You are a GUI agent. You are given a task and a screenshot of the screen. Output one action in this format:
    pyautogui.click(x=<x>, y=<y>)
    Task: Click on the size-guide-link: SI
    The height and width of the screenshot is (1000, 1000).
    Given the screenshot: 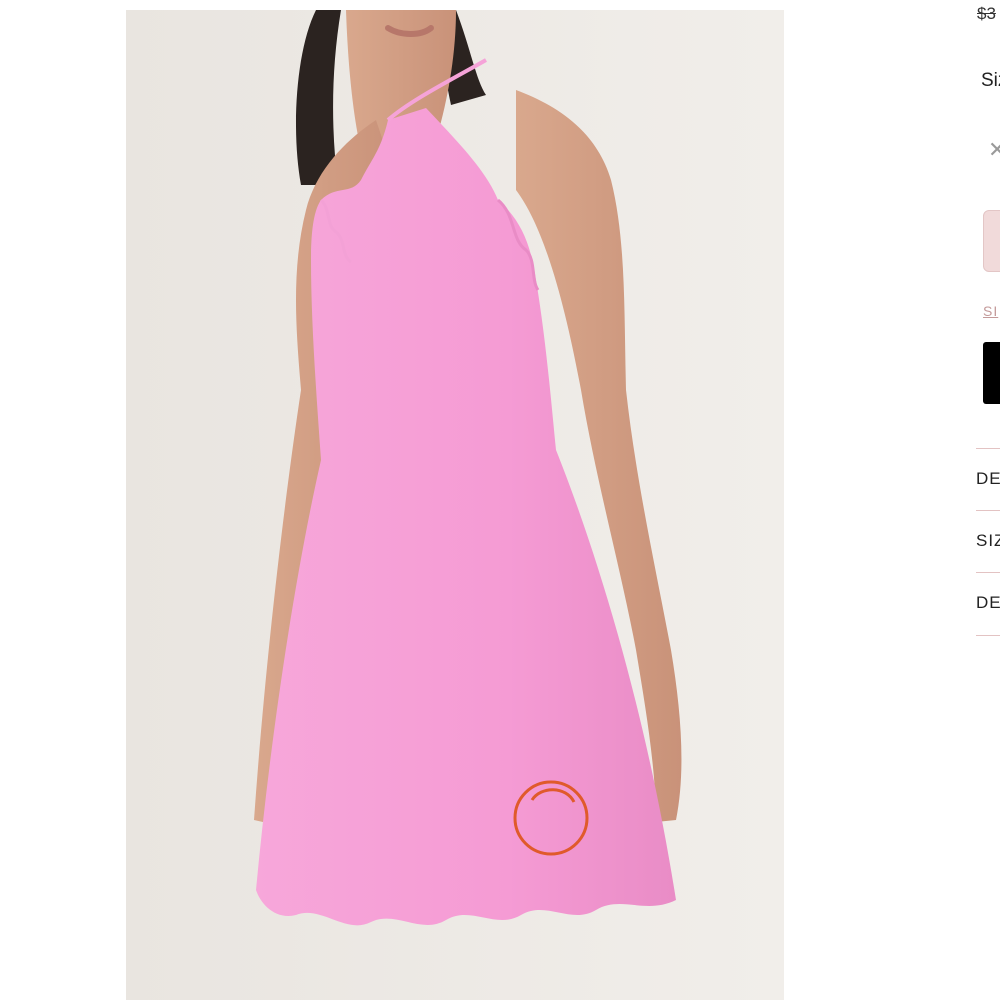 What is the action you would take?
    pyautogui.click(x=990, y=311)
    